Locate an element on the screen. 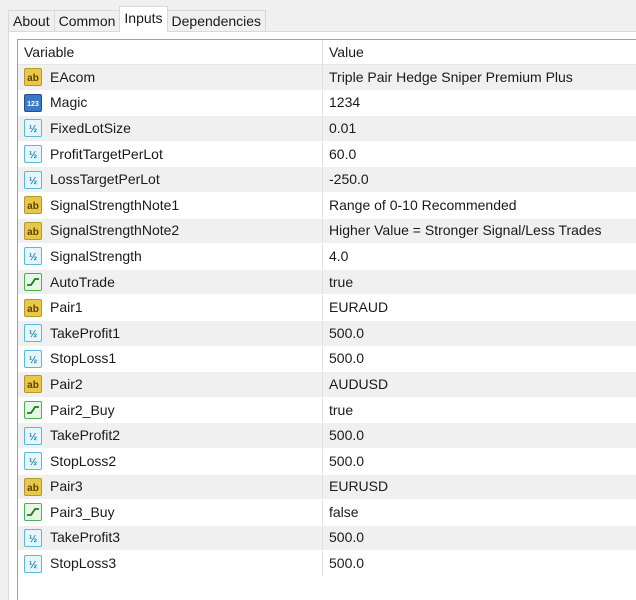  value-cell: Triple Pair Hedge Sniper Premium Plus is located at coordinates (479, 77).